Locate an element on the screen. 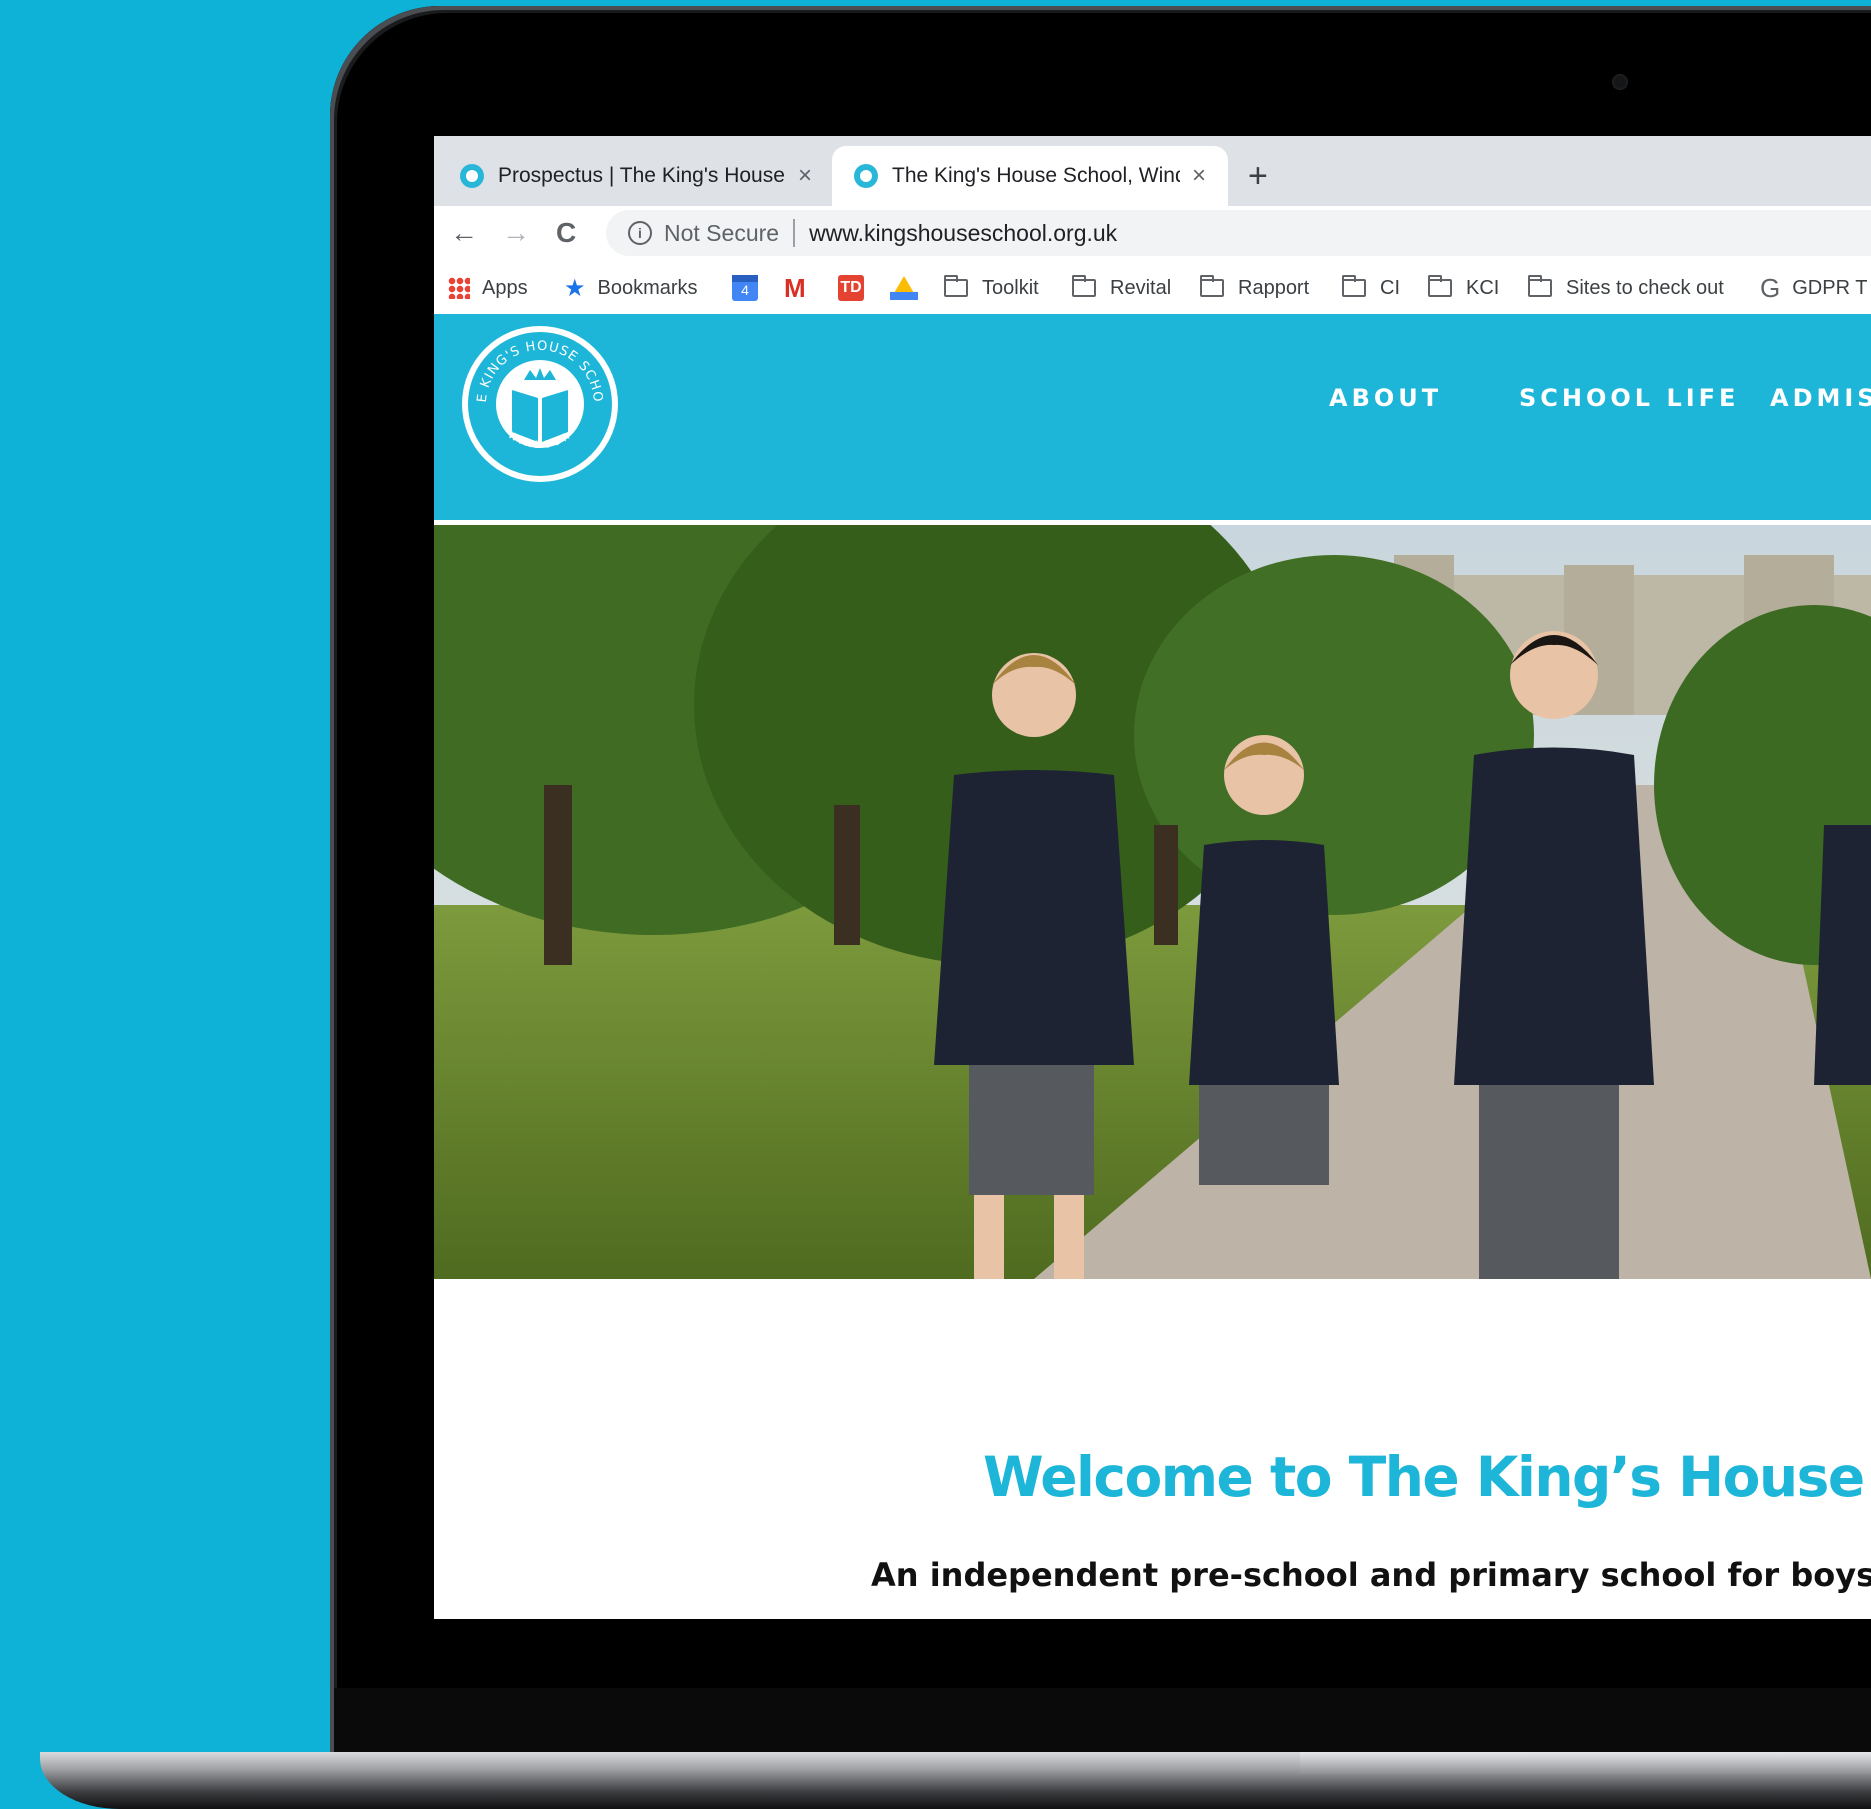 The width and height of the screenshot is (1871, 1809). gmail-icon: M is located at coordinates (795, 287).